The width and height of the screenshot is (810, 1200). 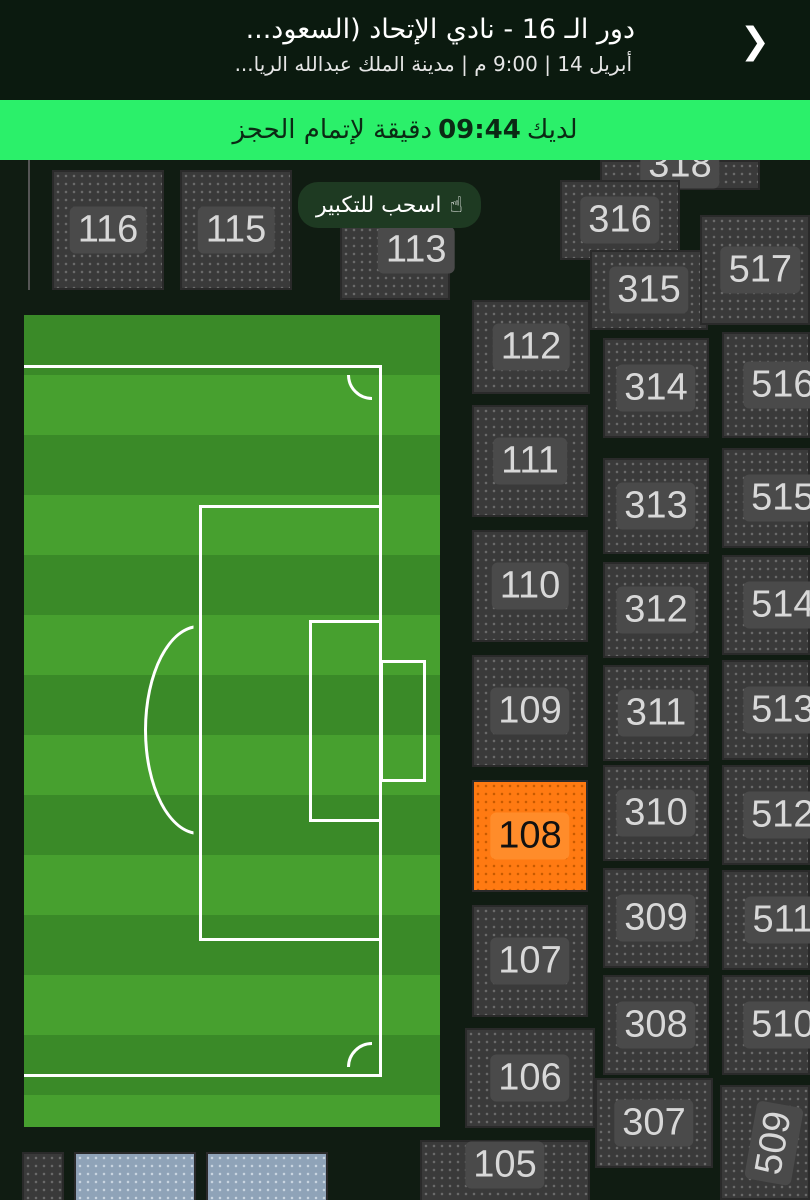 What do you see at coordinates (776, 385) in the screenshot?
I see `section-label: 516` at bounding box center [776, 385].